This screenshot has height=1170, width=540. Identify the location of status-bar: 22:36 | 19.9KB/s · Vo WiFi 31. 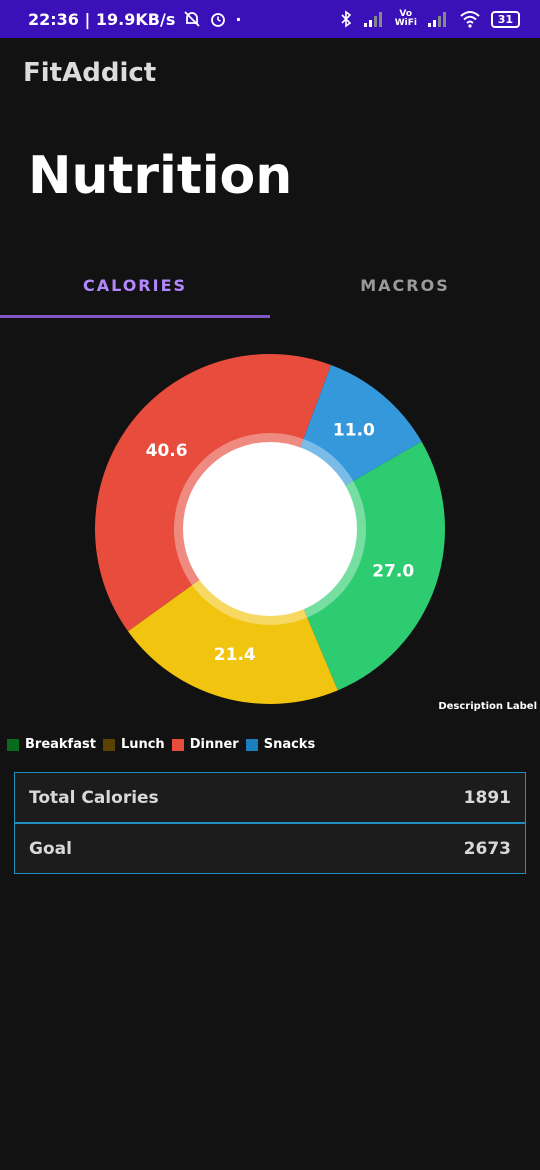
(270, 19).